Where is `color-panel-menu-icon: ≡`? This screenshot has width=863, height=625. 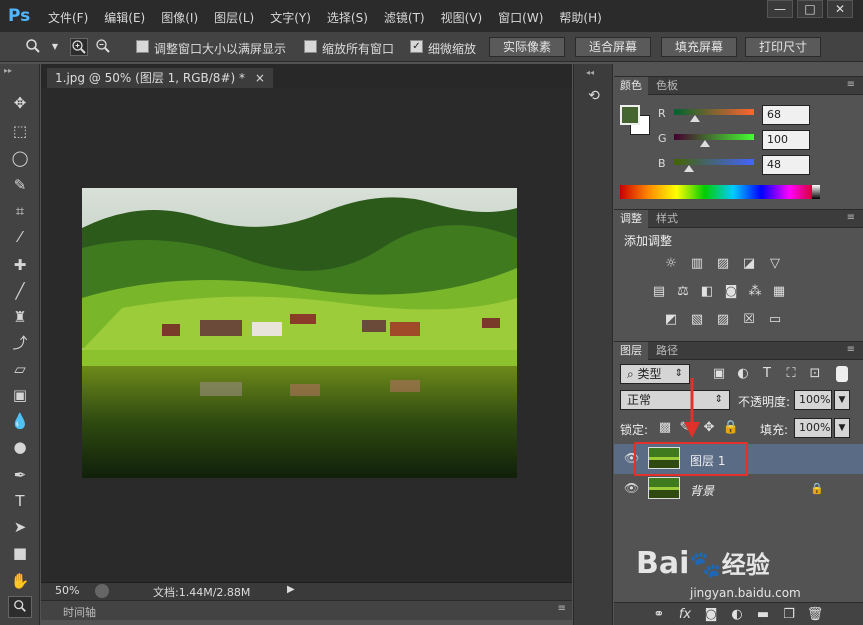
color-panel-menu-icon: ≡ is located at coordinates (851, 84).